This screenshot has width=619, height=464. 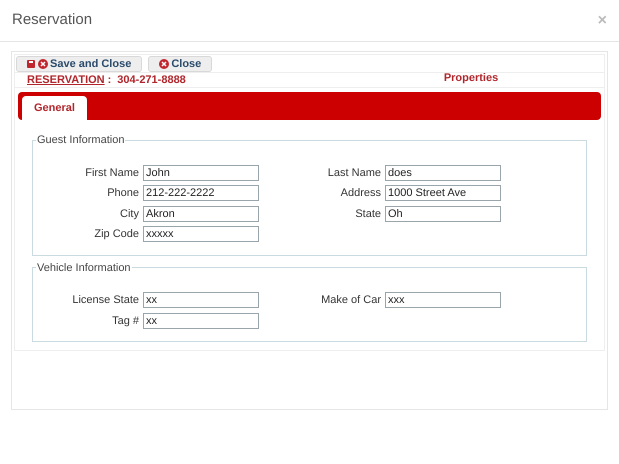 What do you see at coordinates (201, 193) in the screenshot?
I see `input-field: 212-222-2222` at bounding box center [201, 193].